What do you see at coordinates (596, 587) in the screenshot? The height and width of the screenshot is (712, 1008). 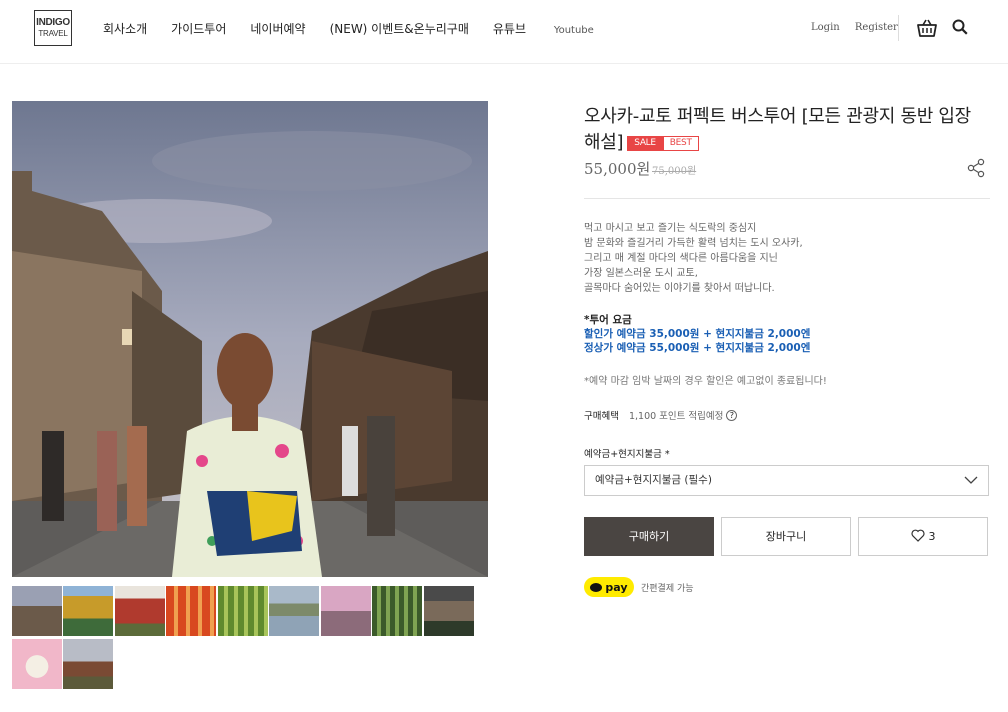 I see `kakao-bubble-icon` at bounding box center [596, 587].